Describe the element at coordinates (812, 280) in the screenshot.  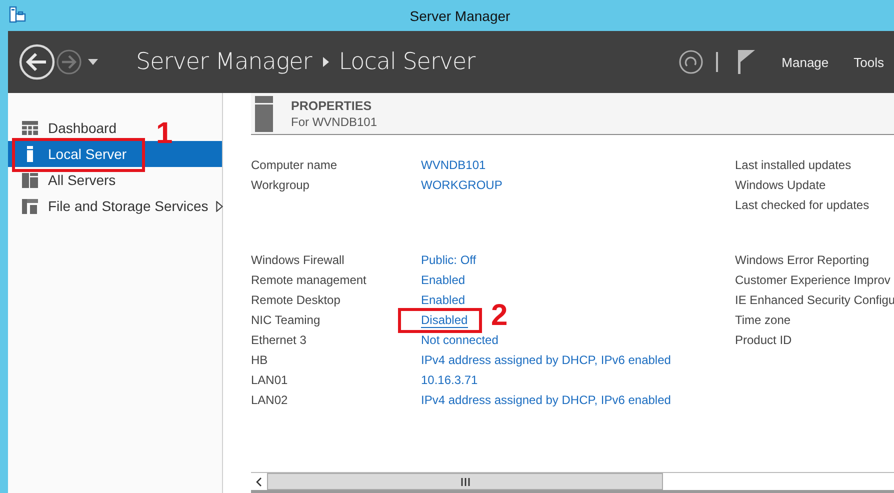
I see `property-label: Customer Experience Improv` at that location.